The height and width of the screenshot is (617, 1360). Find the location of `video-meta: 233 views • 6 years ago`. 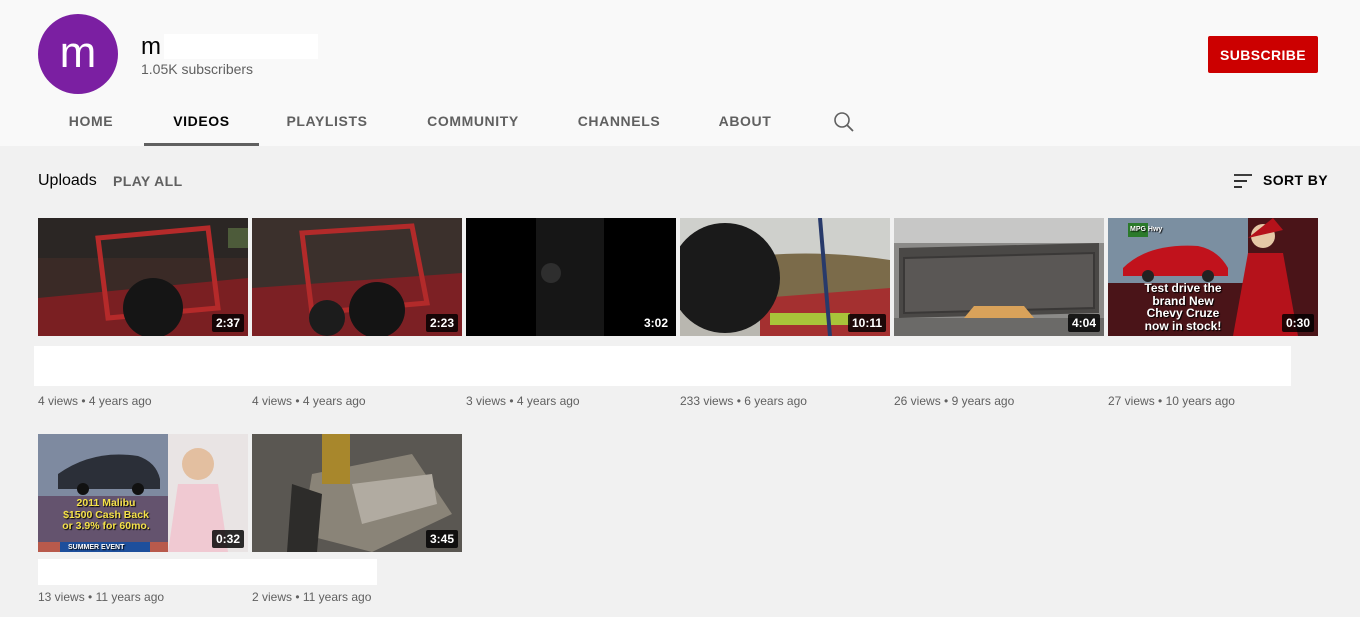

video-meta: 233 views • 6 years ago is located at coordinates (743, 401).